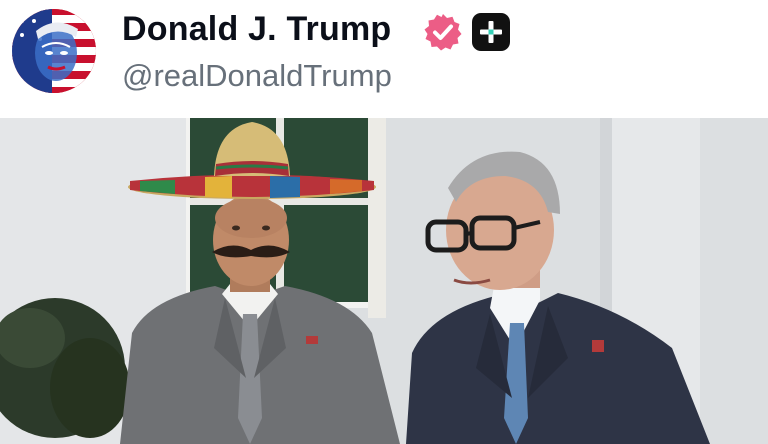  I want to click on verified-badge-icon, so click(443, 32).